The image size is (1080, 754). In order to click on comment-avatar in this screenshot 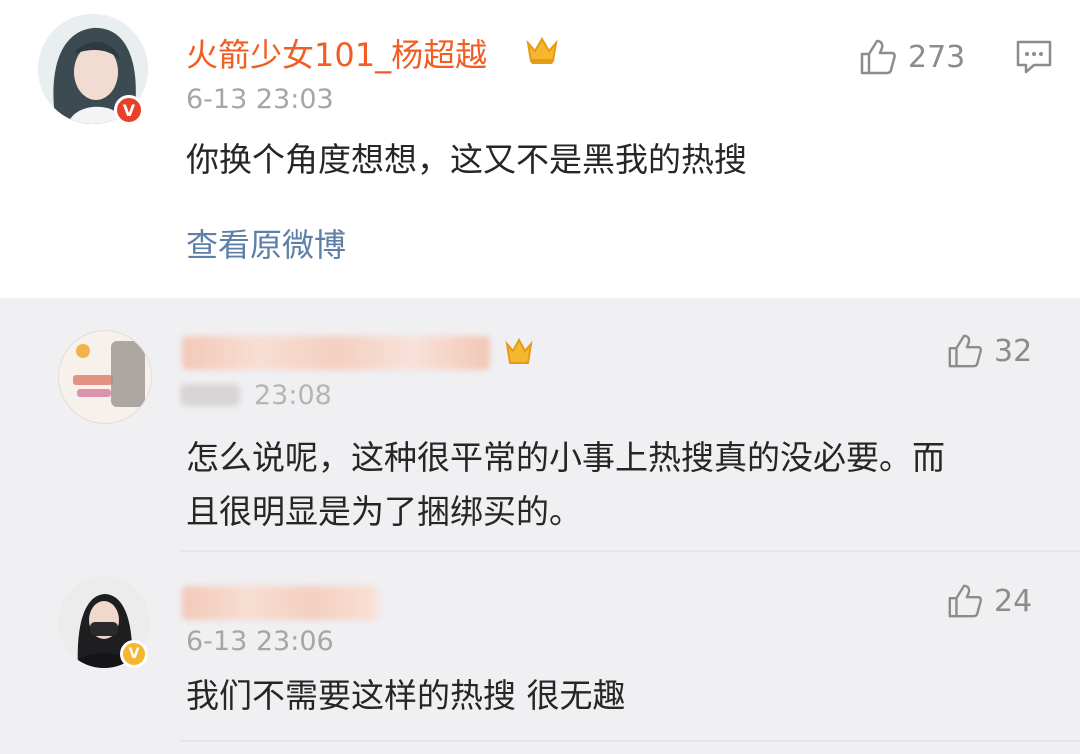, I will do `click(105, 377)`.